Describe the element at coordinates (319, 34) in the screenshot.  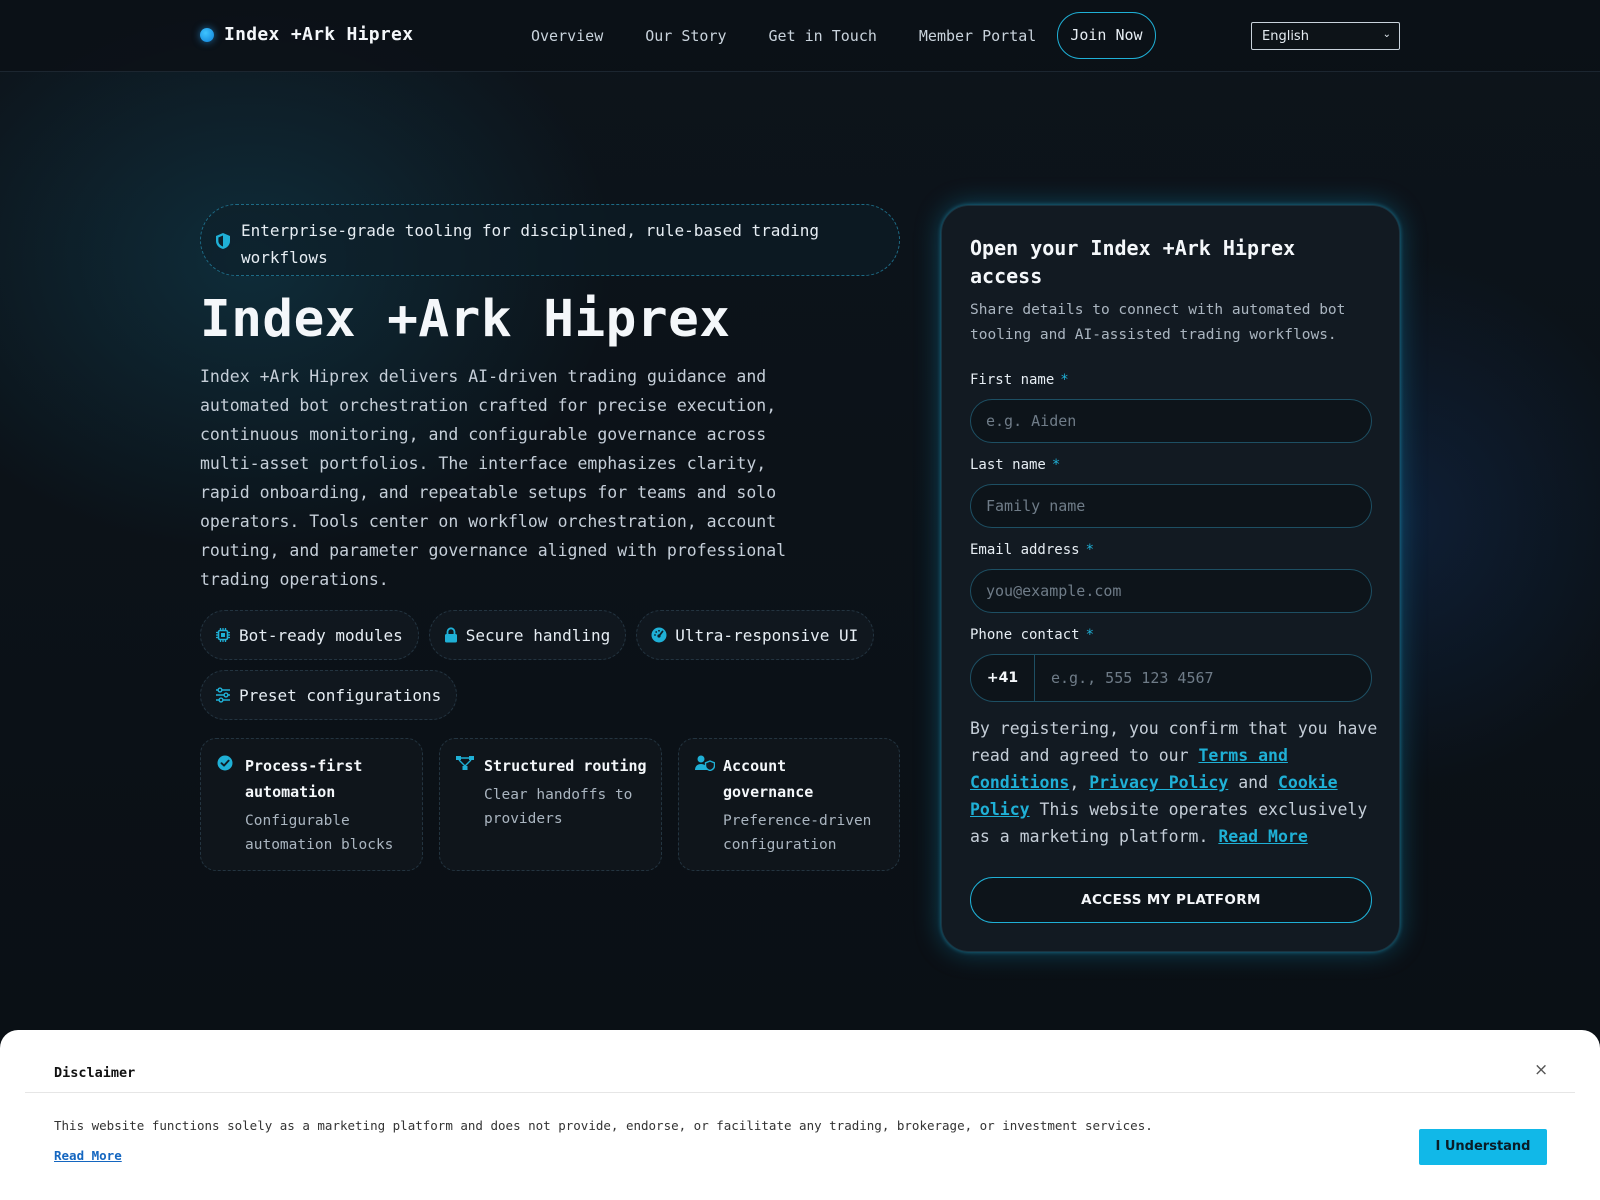
I see `brand-name: Index +Ark Hiprex` at that location.